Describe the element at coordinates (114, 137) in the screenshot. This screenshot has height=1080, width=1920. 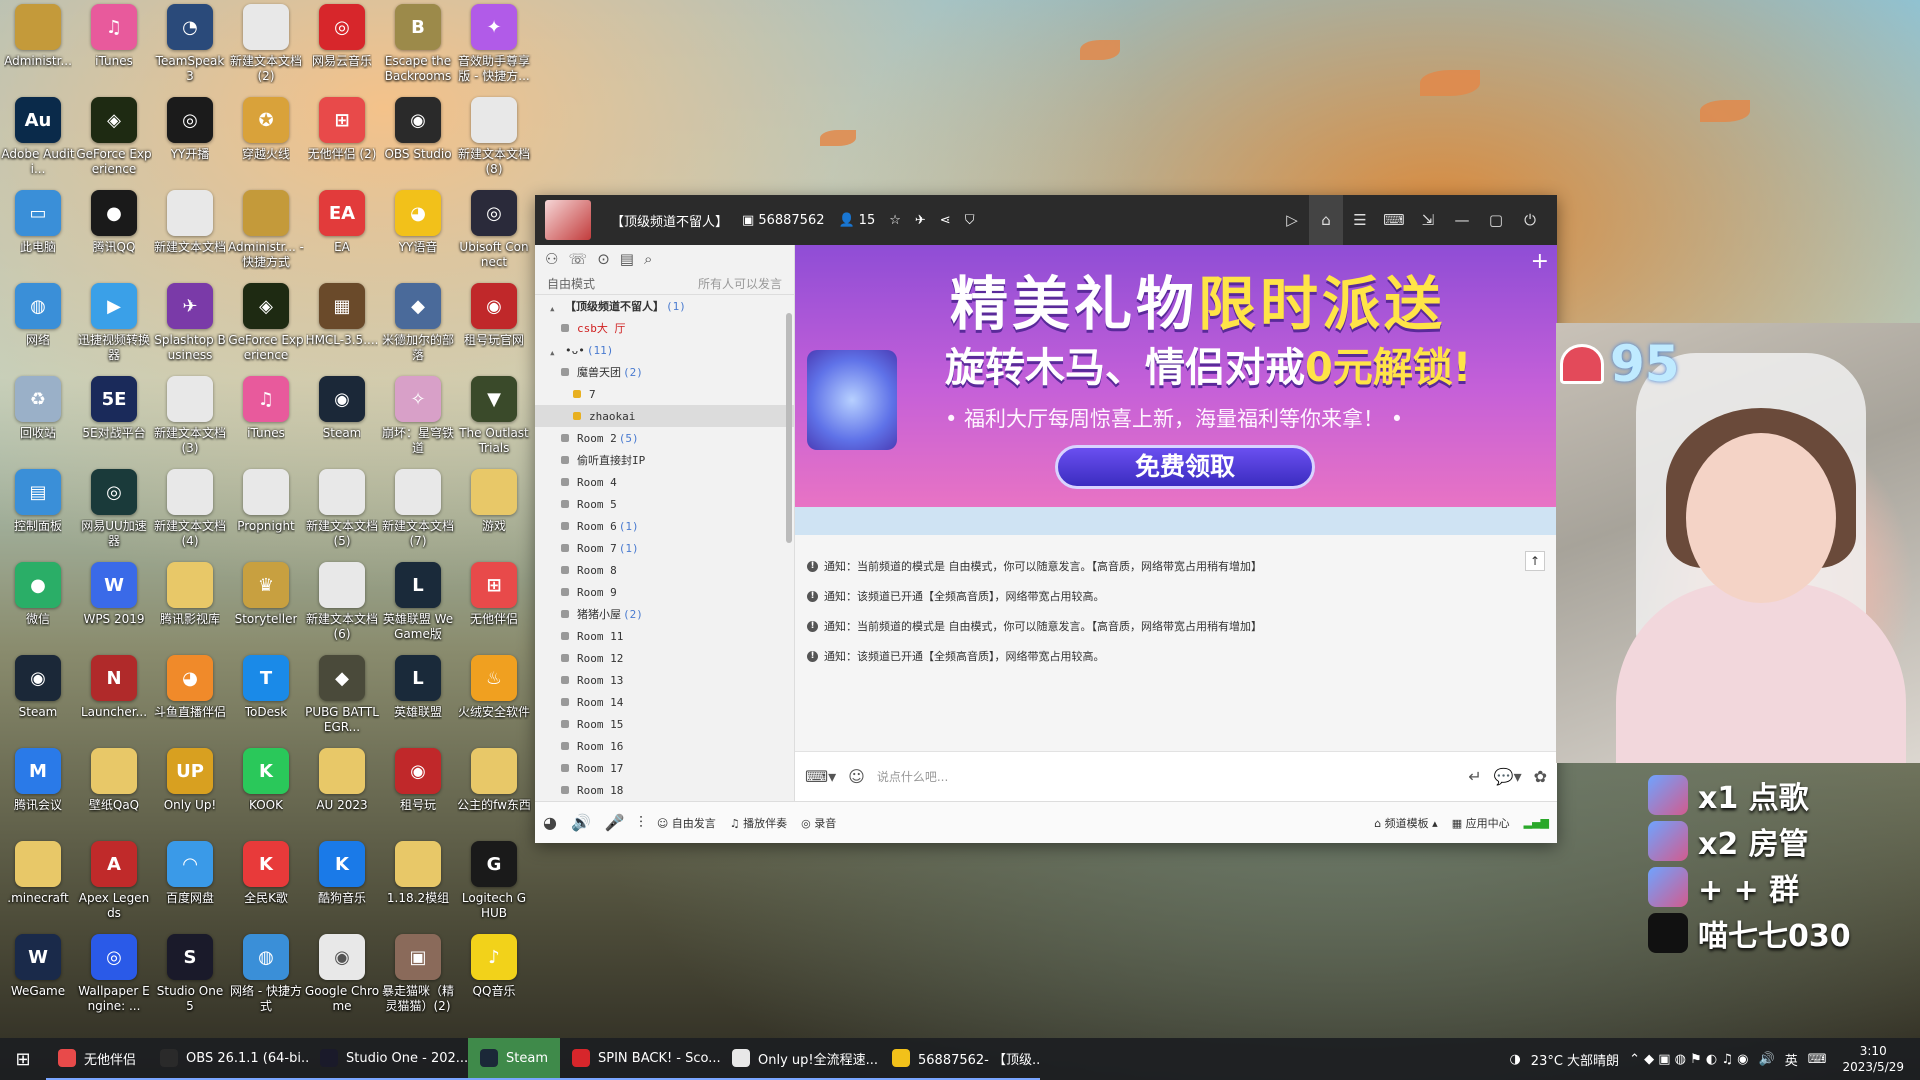
I see `desktop-shortcut: ◈ GeForce Experience` at that location.